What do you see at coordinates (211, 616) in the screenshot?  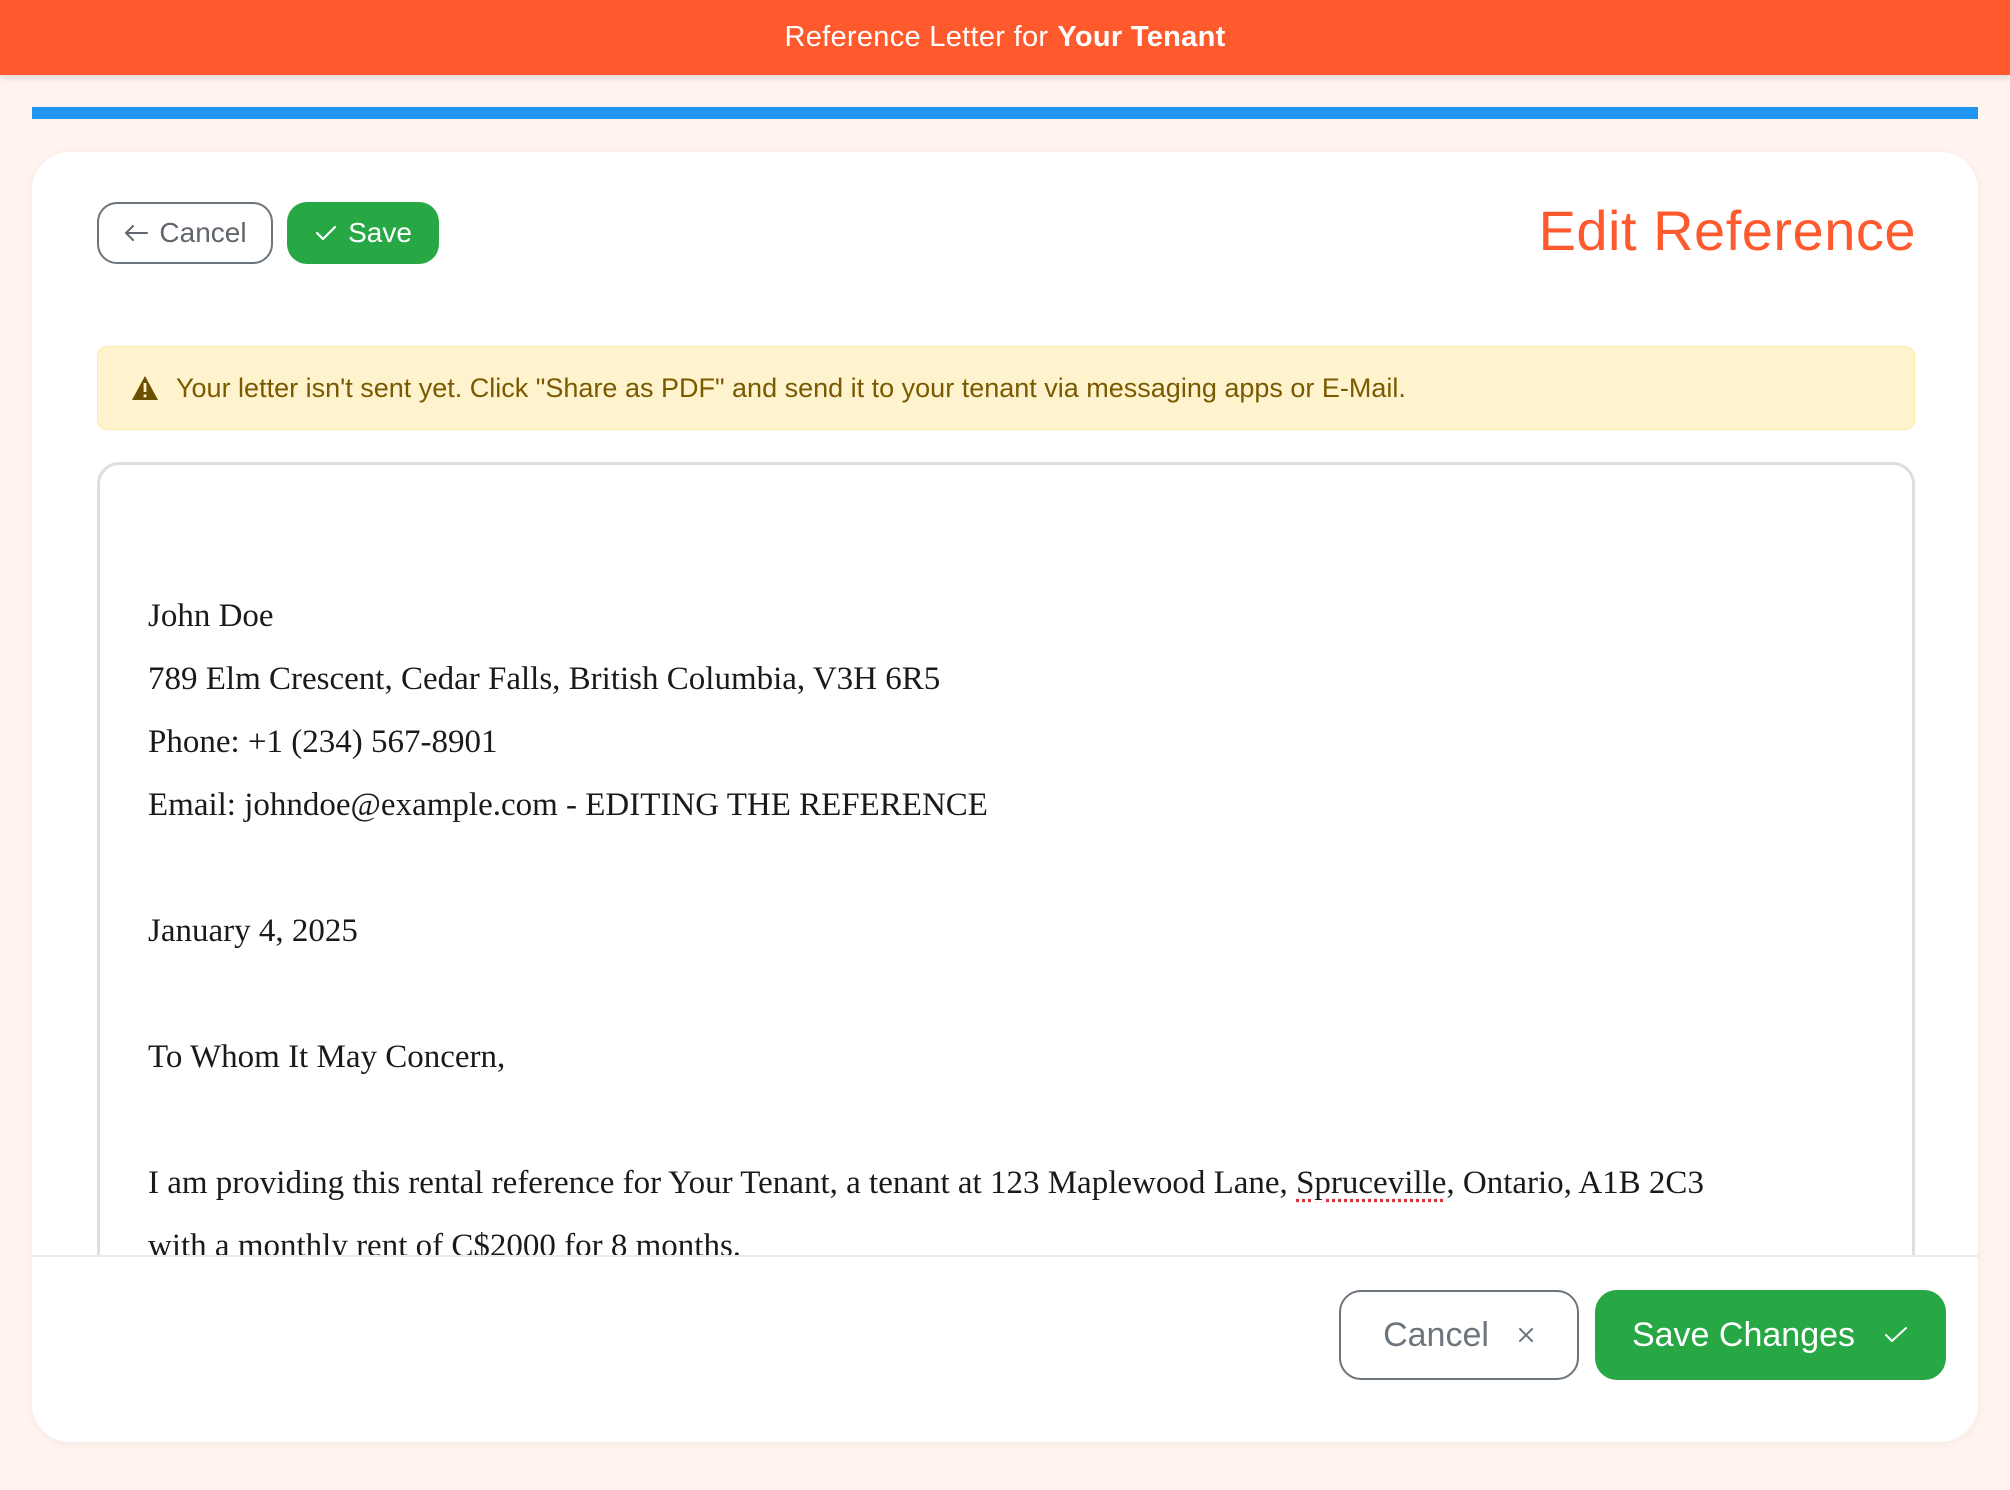 I see `sender-name: John Doe` at bounding box center [211, 616].